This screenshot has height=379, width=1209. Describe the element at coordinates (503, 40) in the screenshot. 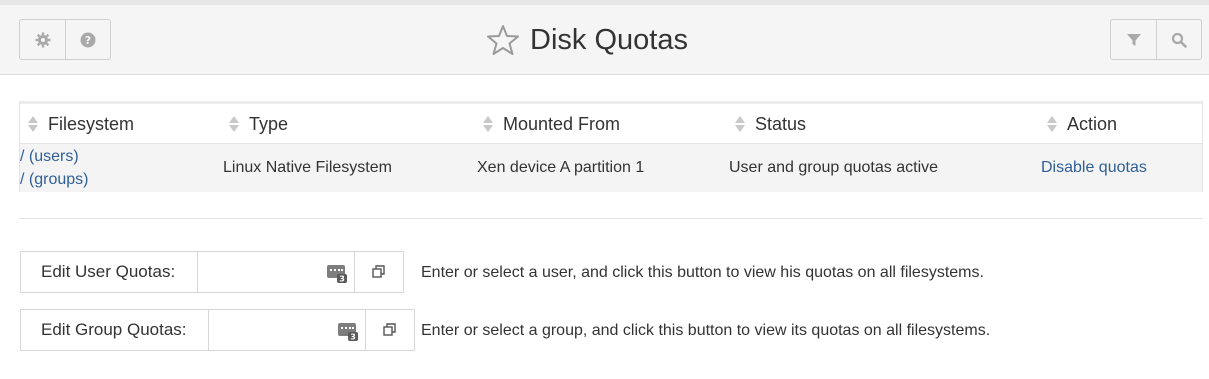

I see `star-outline-icon` at that location.